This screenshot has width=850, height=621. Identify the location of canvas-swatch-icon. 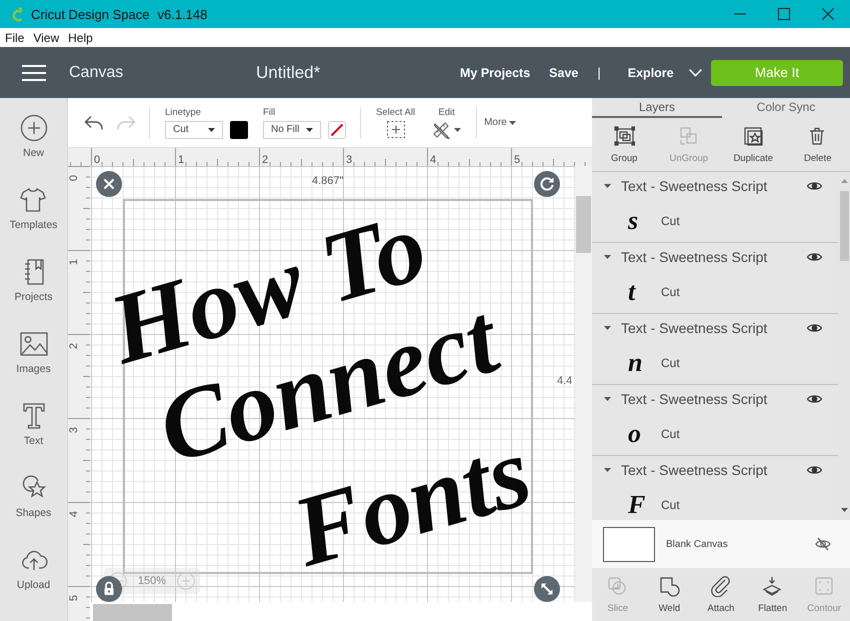
(629, 544).